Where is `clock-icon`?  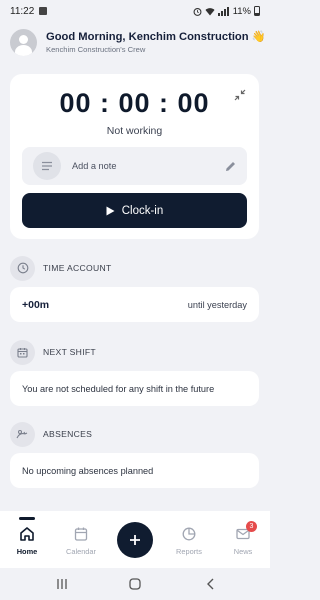
clock-icon is located at coordinates (22, 268).